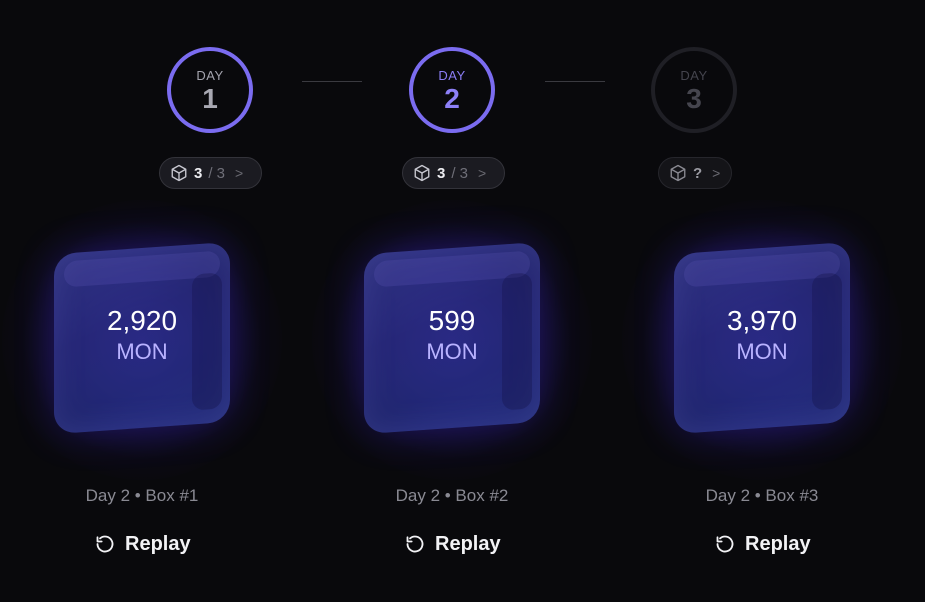 The height and width of the screenshot is (602, 925). I want to click on day-number: 1, so click(210, 98).